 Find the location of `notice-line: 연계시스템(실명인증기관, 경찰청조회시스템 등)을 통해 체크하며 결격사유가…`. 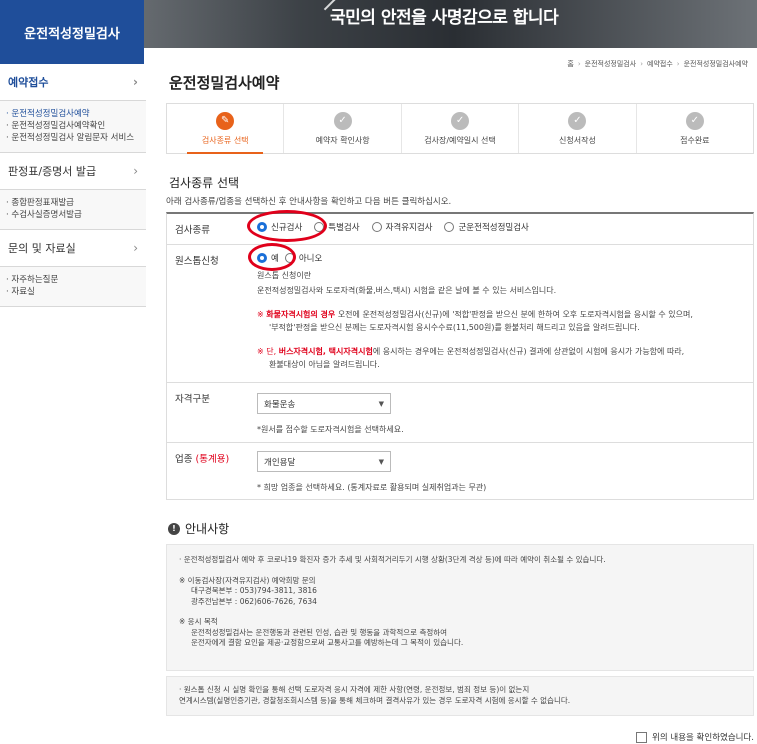

notice-line: 연계시스템(실명인증기관, 경찰청조회시스템 등)을 통해 체크하며 결격사유가… is located at coordinates (375, 700).